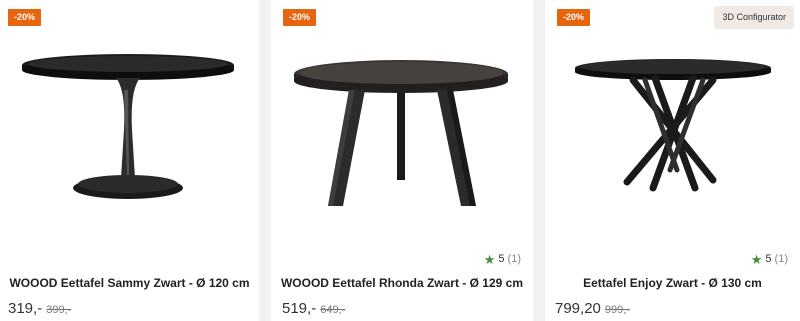 The image size is (800, 321). I want to click on round-cross-leg-table-image, so click(673, 125).